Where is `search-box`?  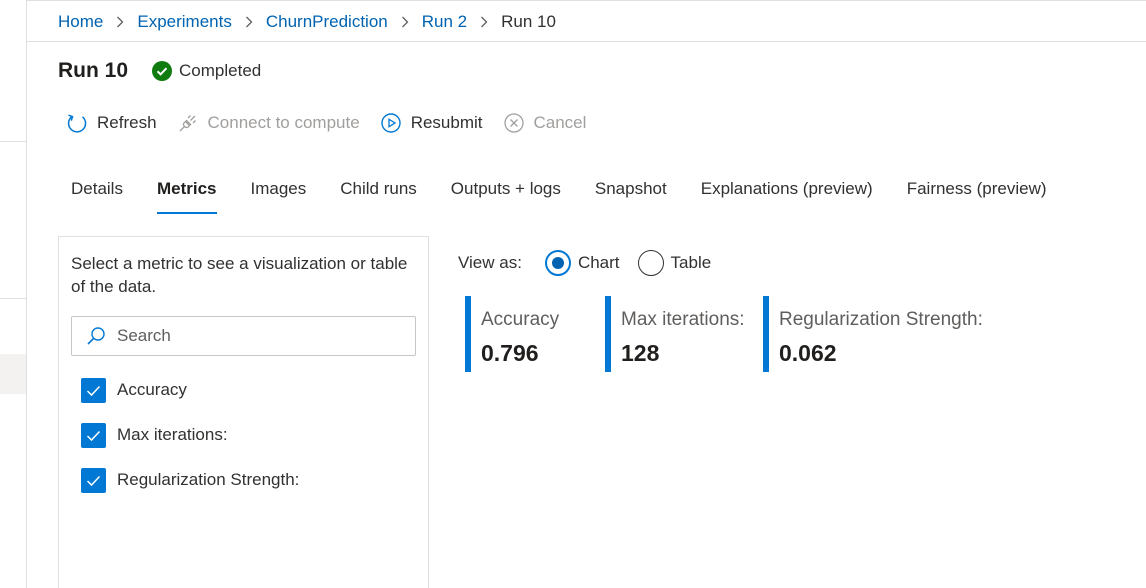
search-box is located at coordinates (243, 336).